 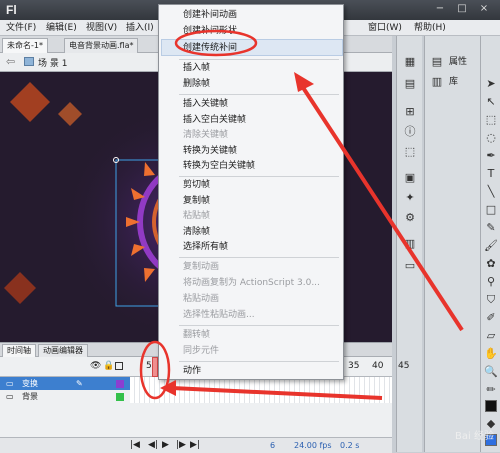 I want to click on annotation-arrow, so click(x=277, y=393).